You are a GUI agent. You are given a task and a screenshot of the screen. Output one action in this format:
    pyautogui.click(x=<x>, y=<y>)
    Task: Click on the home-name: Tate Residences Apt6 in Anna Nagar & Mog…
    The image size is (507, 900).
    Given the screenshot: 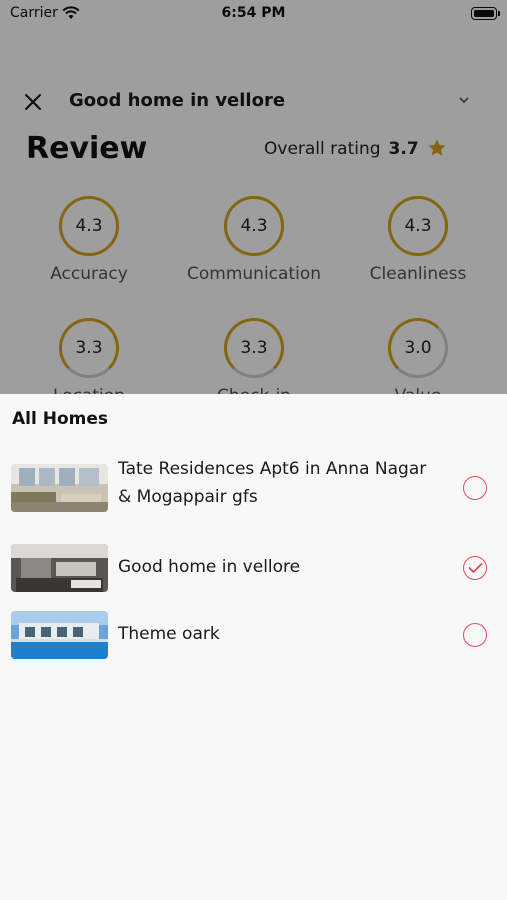 What is the action you would take?
    pyautogui.click(x=272, y=483)
    